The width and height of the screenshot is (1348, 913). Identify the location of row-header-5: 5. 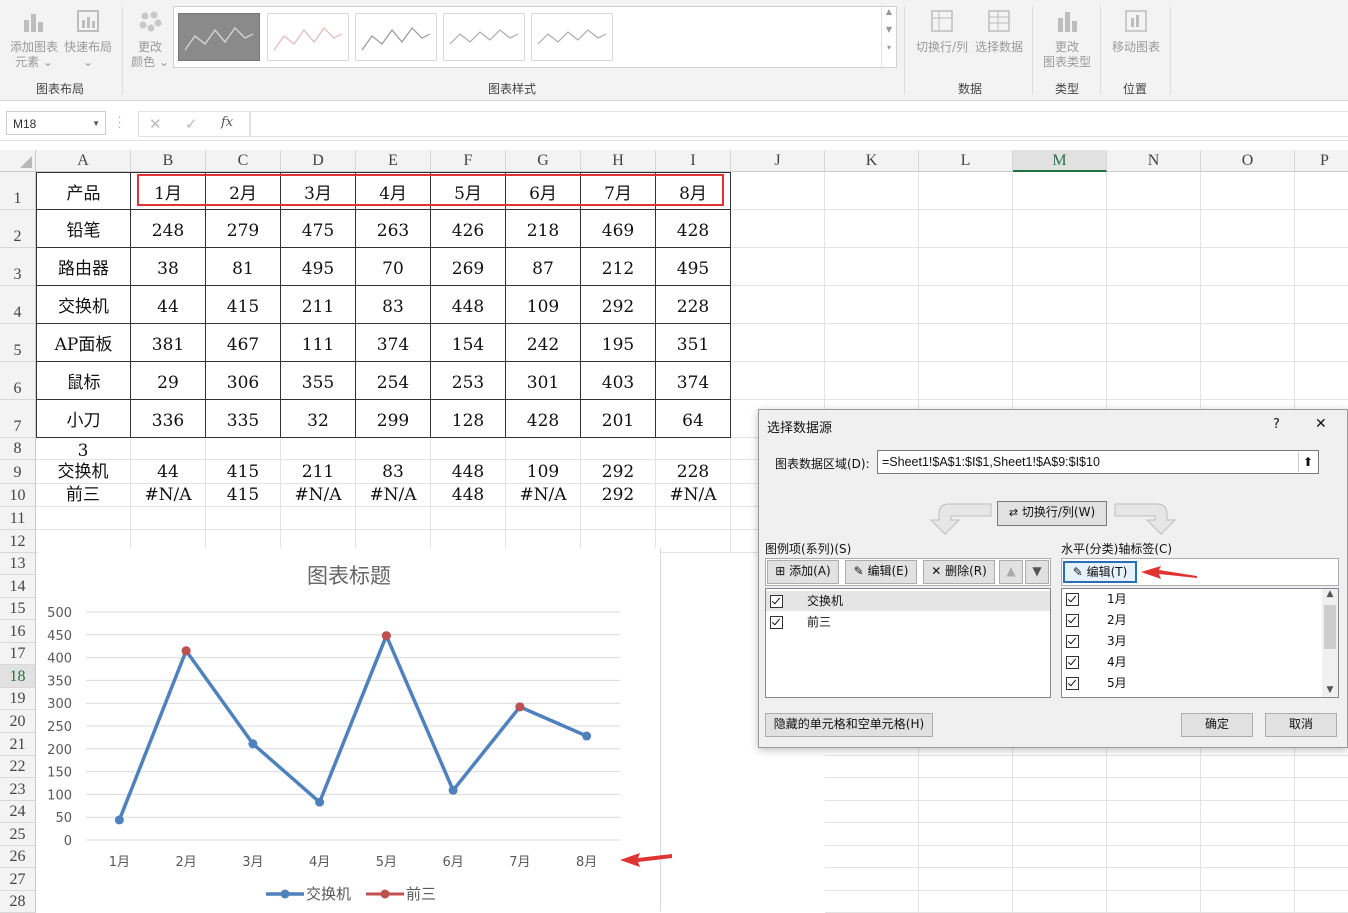
(18, 343).